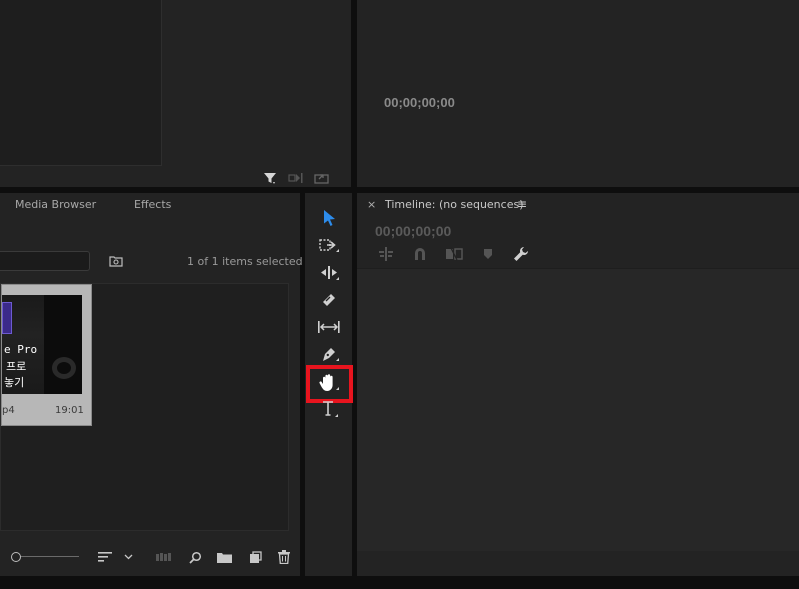  What do you see at coordinates (7, 318) in the screenshot?
I see `thumbnail-logo` at bounding box center [7, 318].